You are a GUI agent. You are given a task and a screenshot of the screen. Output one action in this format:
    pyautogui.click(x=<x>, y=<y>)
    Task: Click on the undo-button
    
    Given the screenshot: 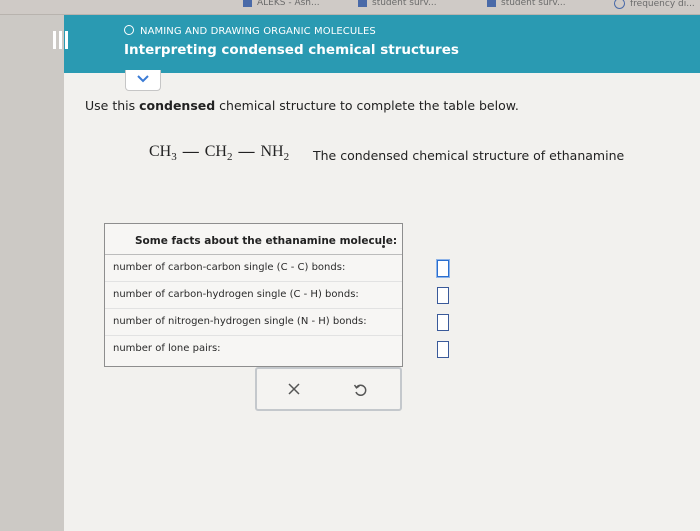 What is the action you would take?
    pyautogui.click(x=360, y=389)
    